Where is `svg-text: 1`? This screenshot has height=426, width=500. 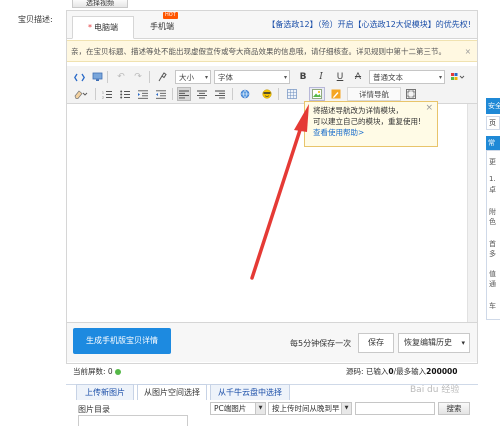 svg-text: 1 is located at coordinates (103, 92).